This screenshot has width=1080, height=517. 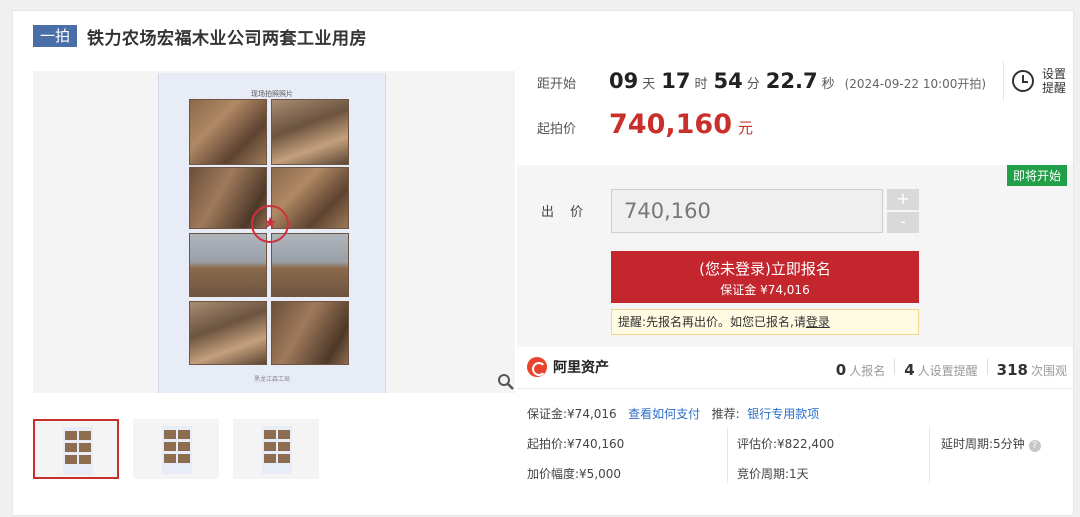 What do you see at coordinates (565, 212) in the screenshot?
I see `bid-label: 出 价` at bounding box center [565, 212].